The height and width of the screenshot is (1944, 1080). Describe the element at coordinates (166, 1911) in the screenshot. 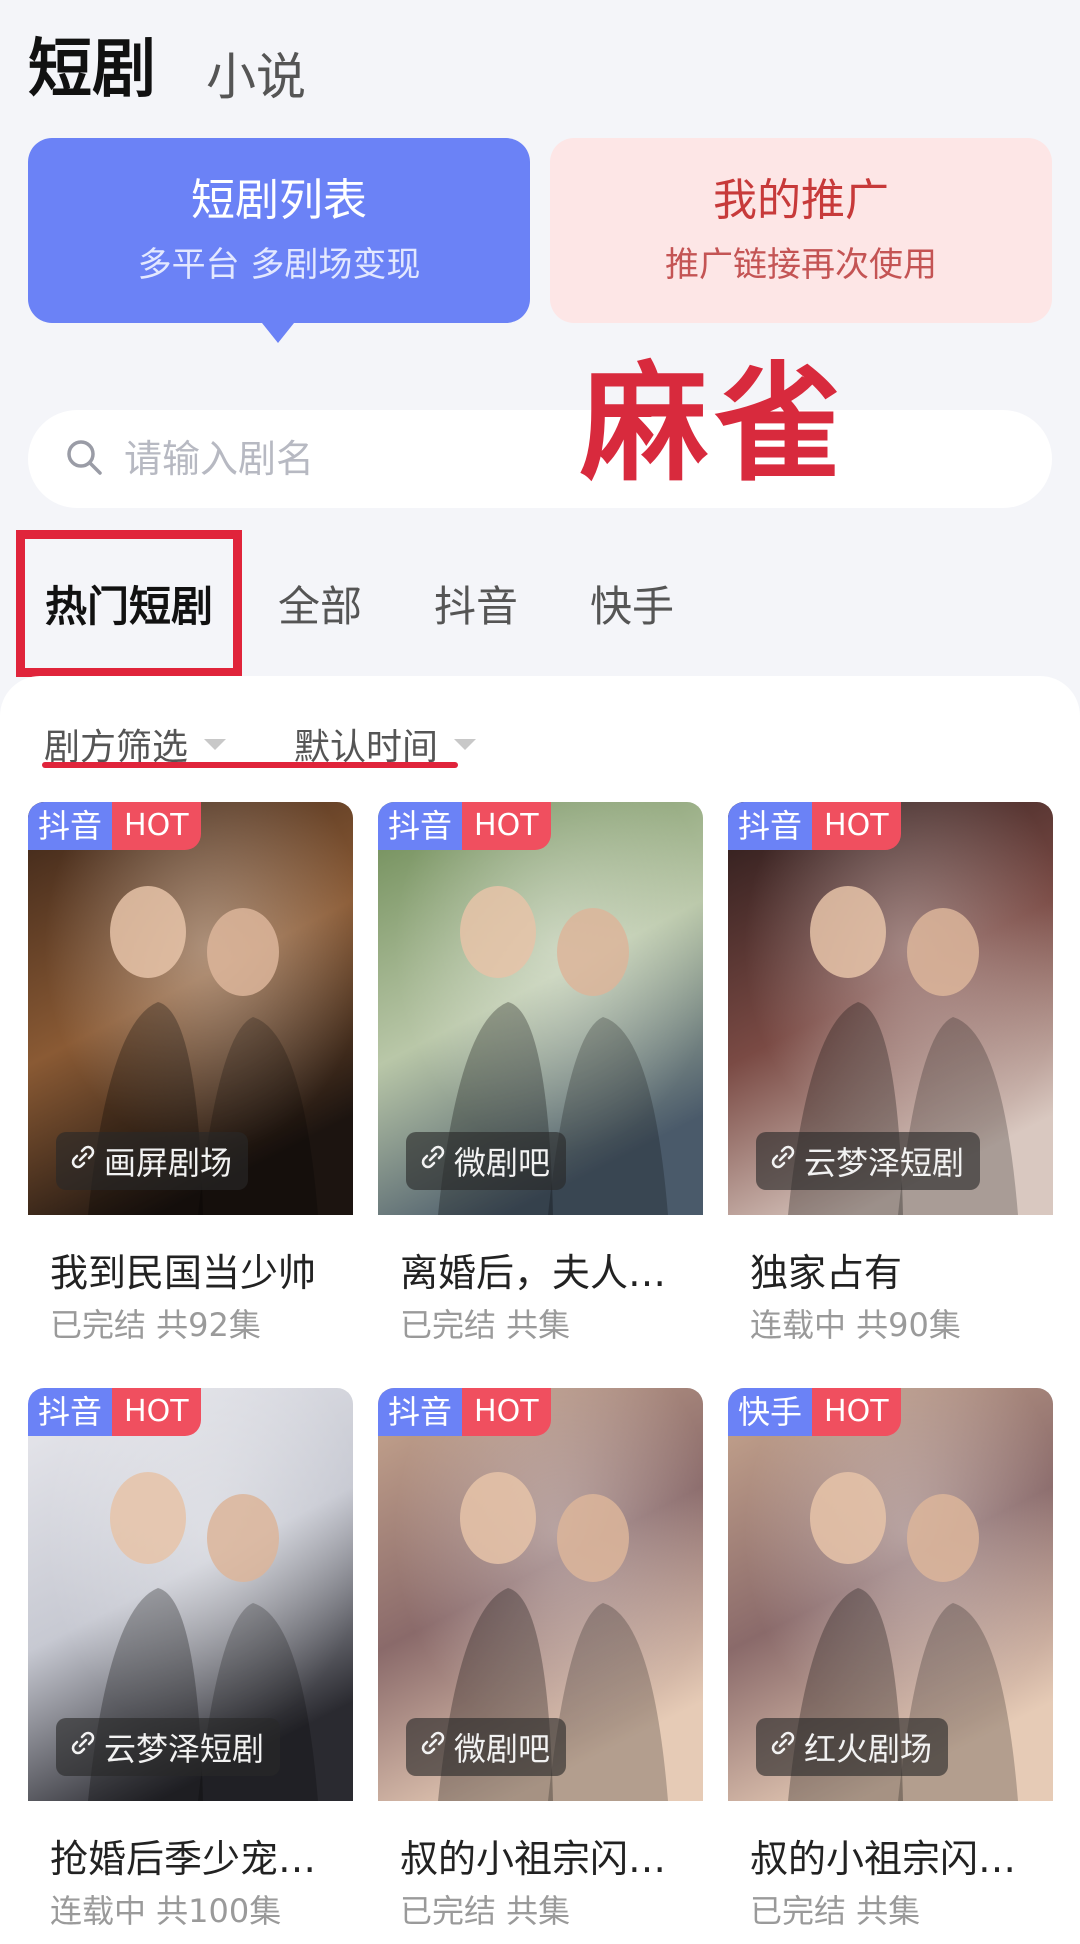

I see `drama-status: 连载中 共100集` at that location.